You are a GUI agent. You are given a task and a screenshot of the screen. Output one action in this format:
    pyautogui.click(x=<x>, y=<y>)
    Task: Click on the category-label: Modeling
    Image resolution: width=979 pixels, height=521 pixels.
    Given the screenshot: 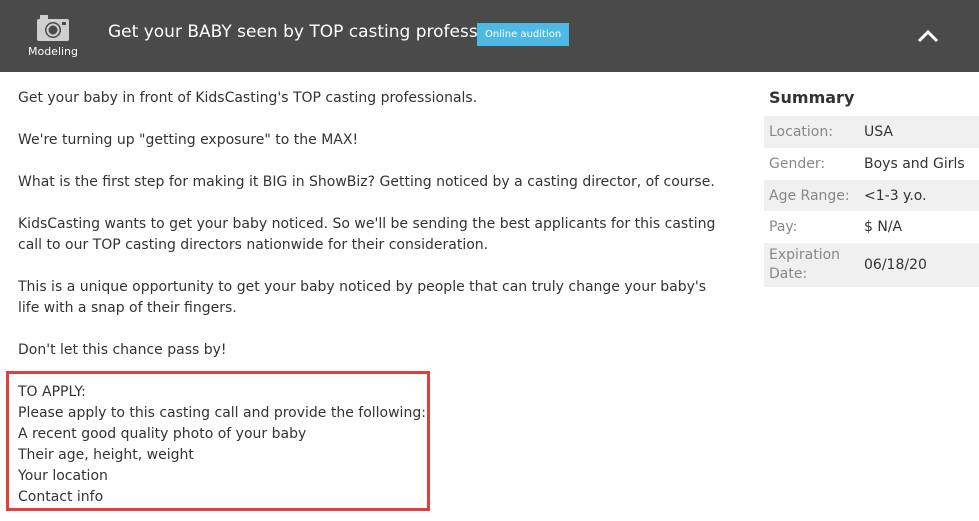 What is the action you would take?
    pyautogui.click(x=53, y=51)
    